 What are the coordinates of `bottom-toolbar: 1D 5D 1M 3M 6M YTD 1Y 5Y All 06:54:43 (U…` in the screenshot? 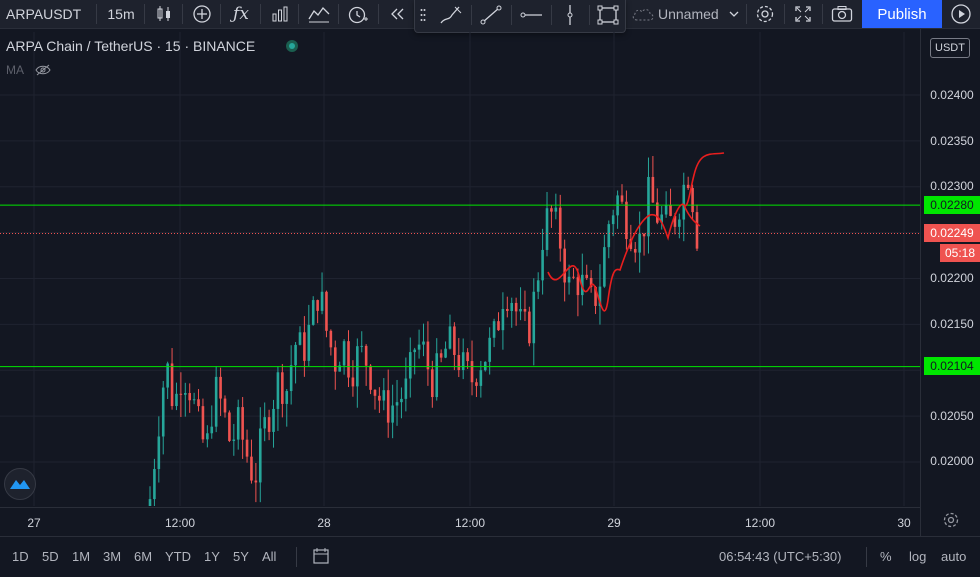 It's located at (490, 556).